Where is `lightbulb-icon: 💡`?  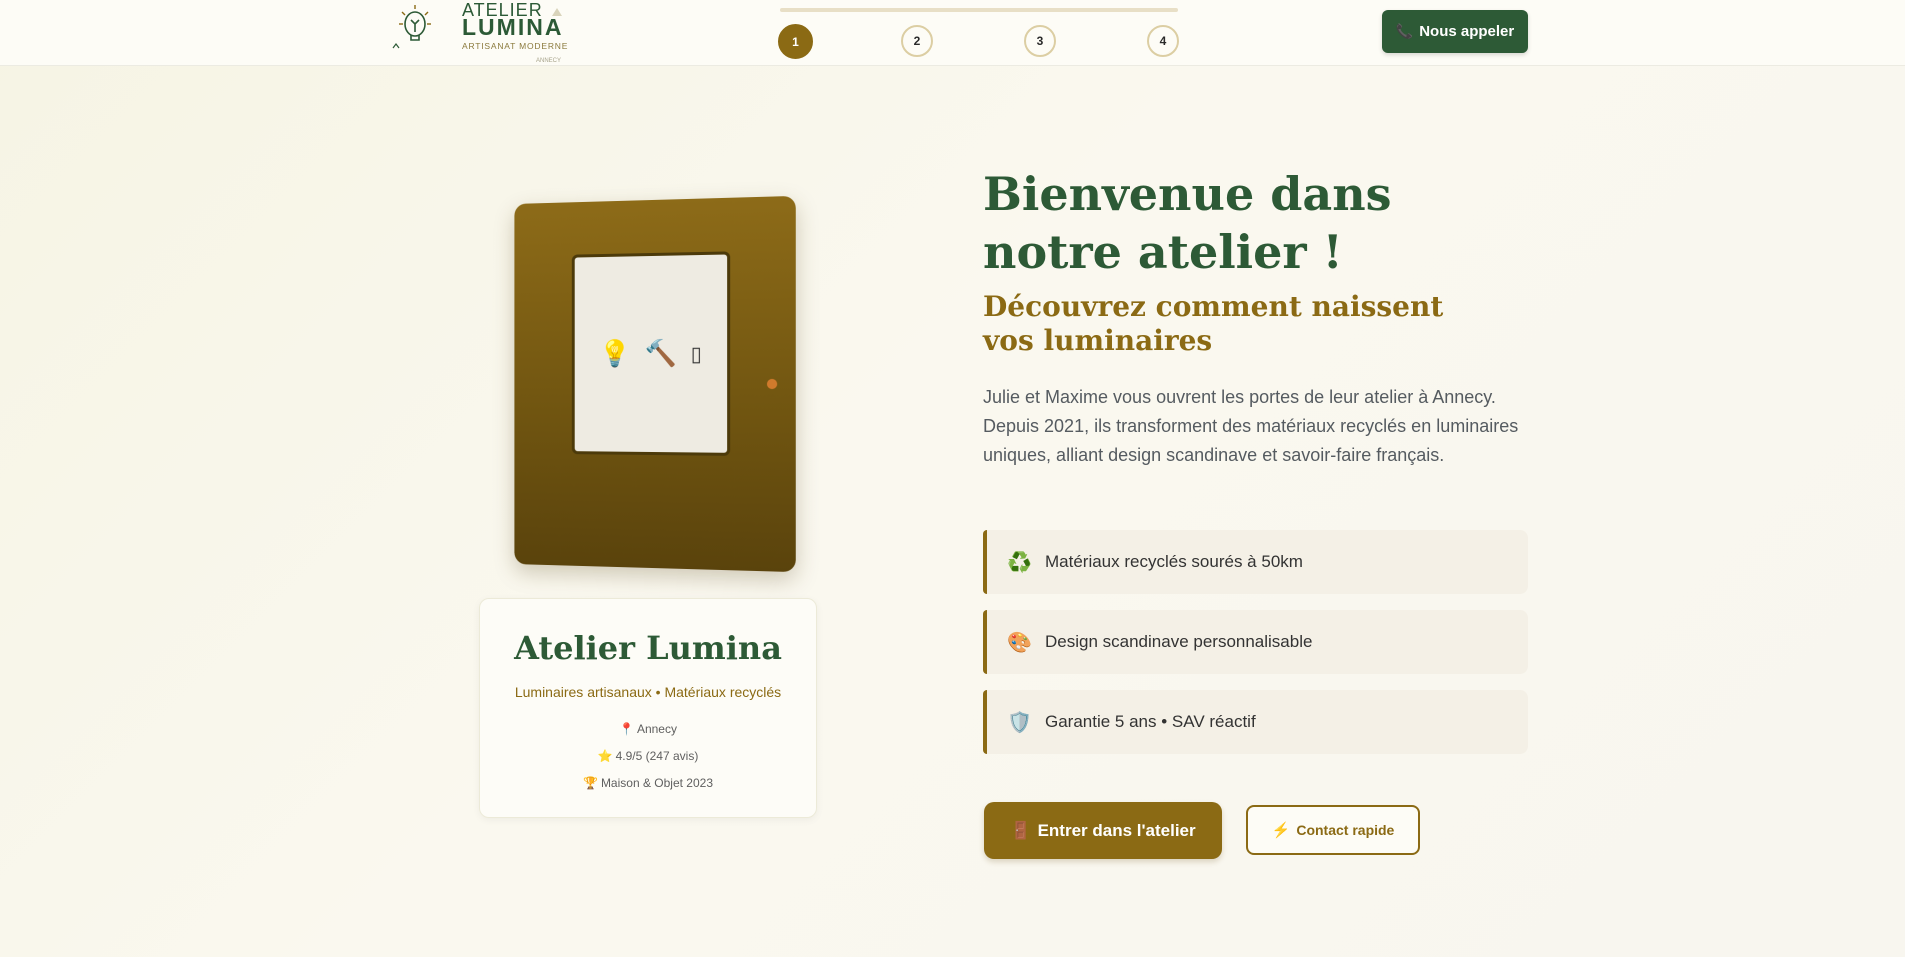 lightbulb-icon: 💡 is located at coordinates (615, 354).